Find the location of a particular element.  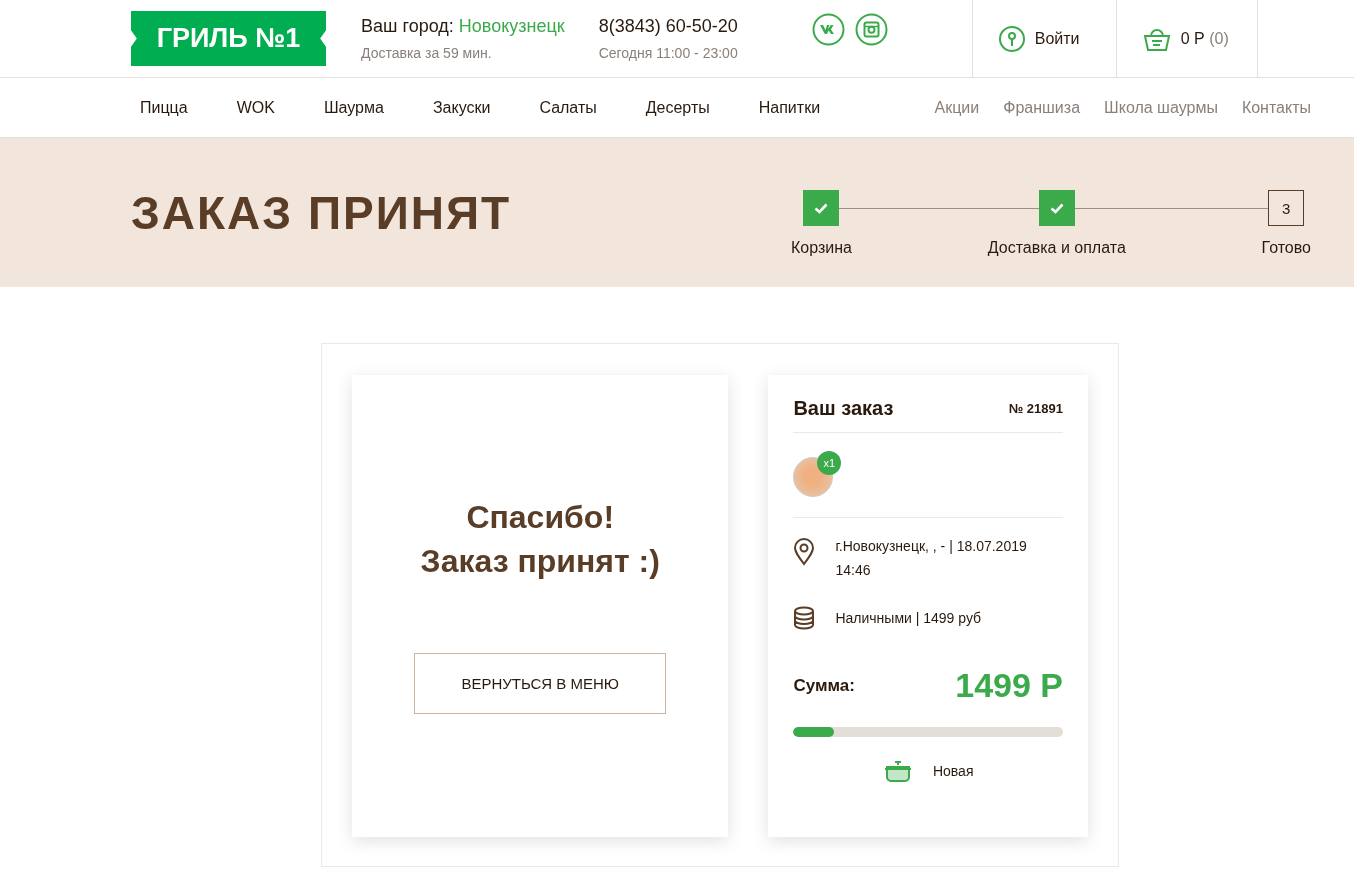

step-number: 3 is located at coordinates (1286, 208).